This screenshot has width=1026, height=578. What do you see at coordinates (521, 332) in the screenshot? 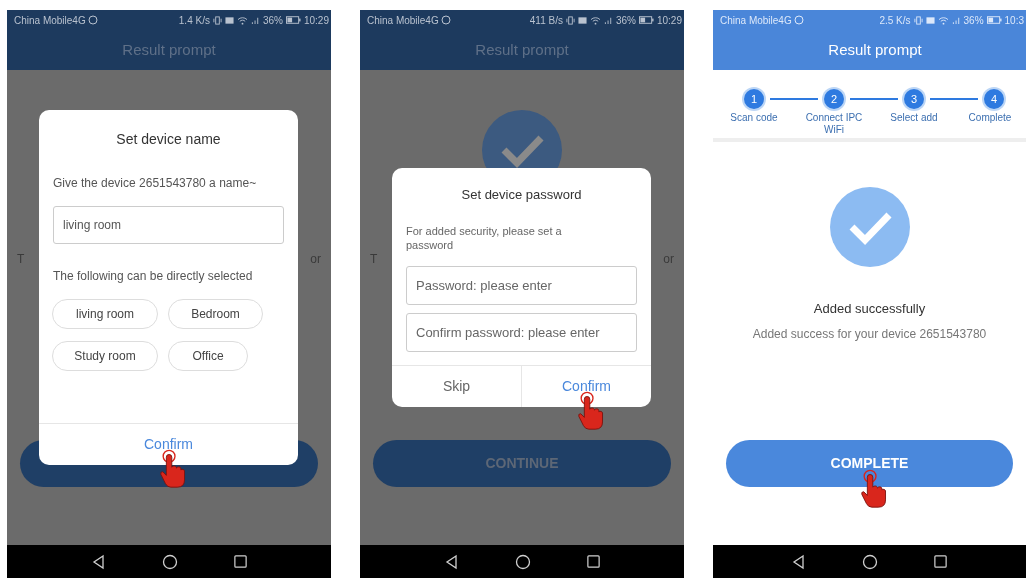
I see `password-field: Confirm password: please enter` at bounding box center [521, 332].